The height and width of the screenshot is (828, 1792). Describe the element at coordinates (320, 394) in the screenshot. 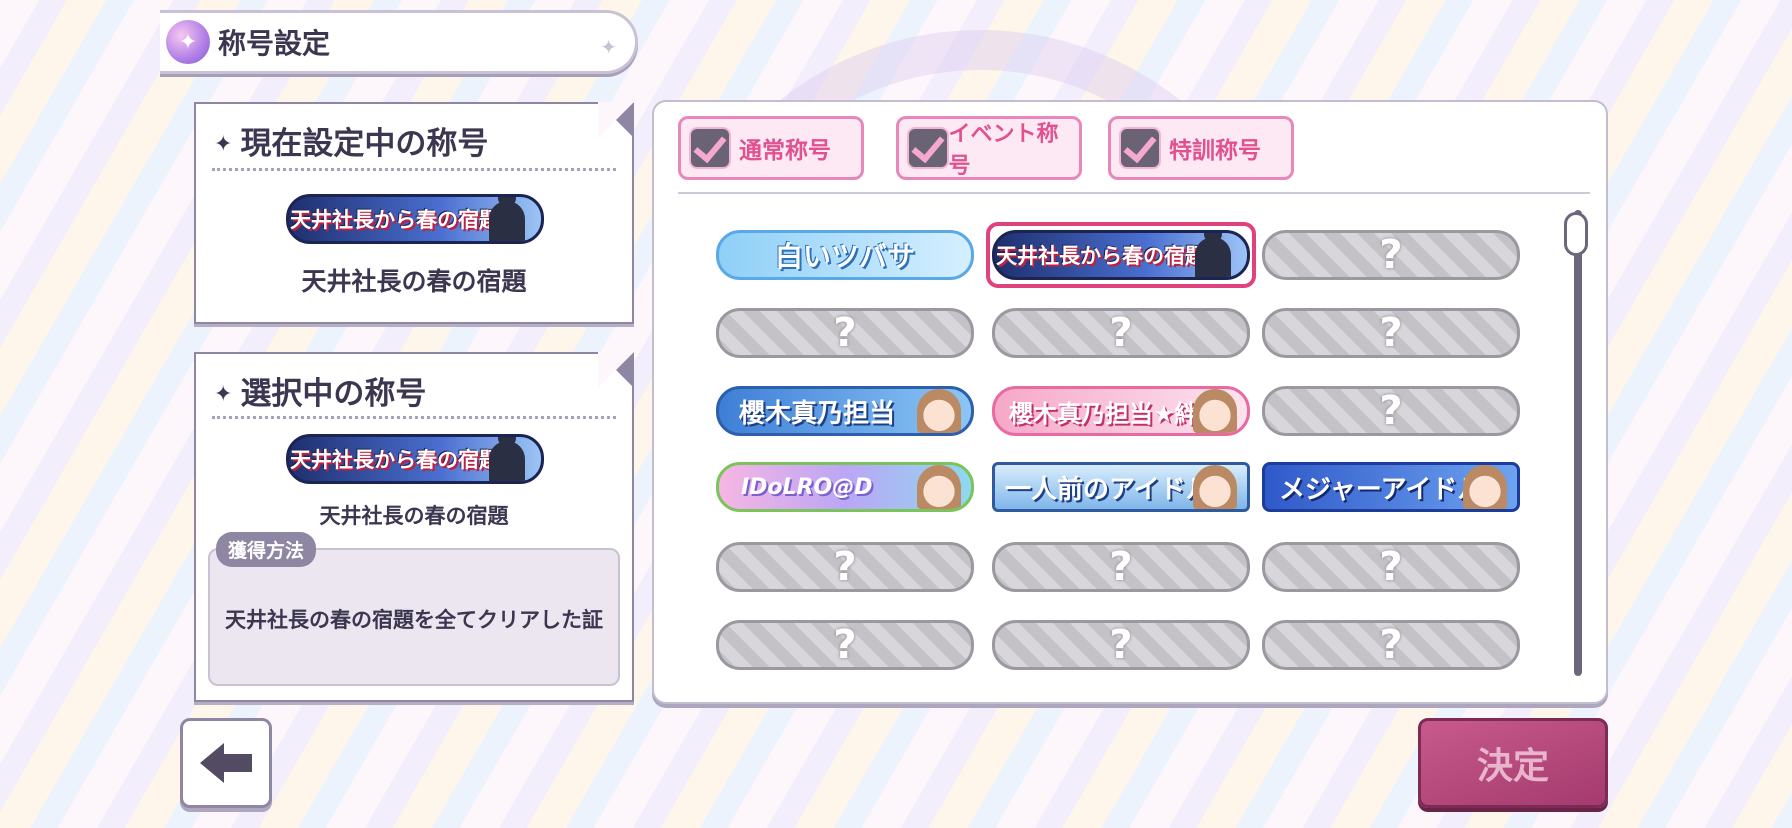

I see `selected-title-heading: ✦ 選択中の称号` at that location.